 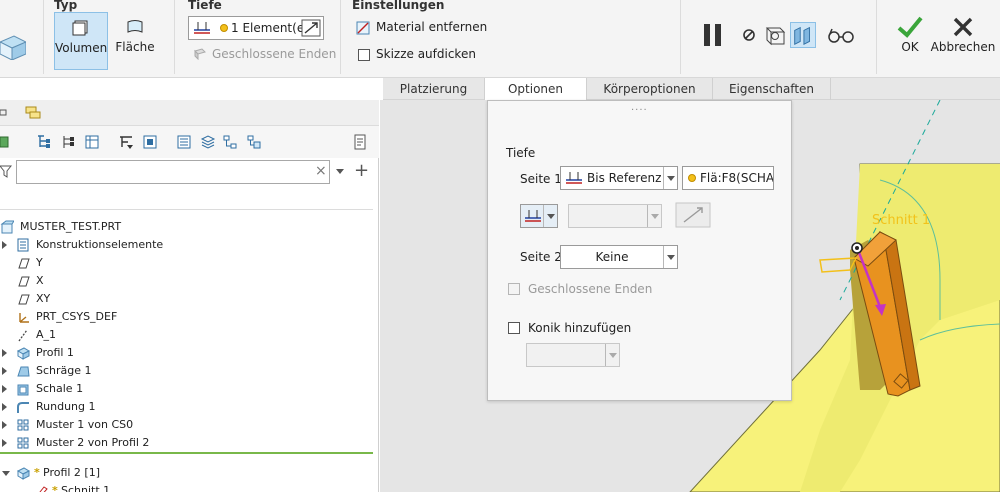 What do you see at coordinates (33, 113) in the screenshot?
I see `layer-tree-icon` at bounding box center [33, 113].